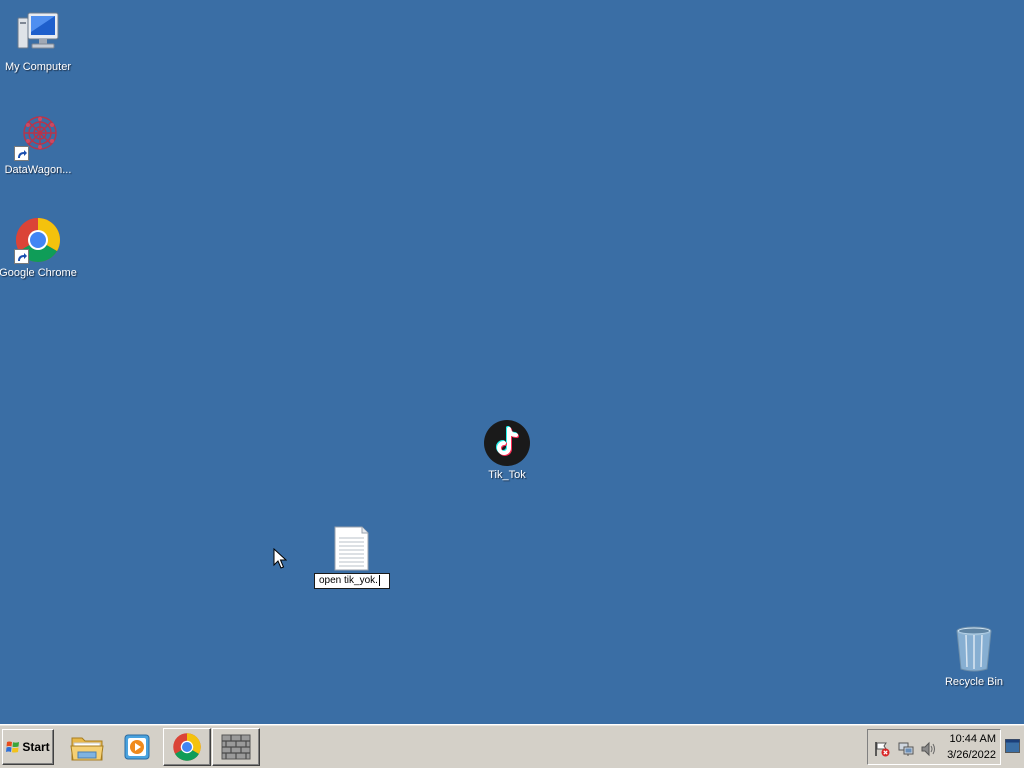  I want to click on recycle-bin-icon, so click(974, 649).